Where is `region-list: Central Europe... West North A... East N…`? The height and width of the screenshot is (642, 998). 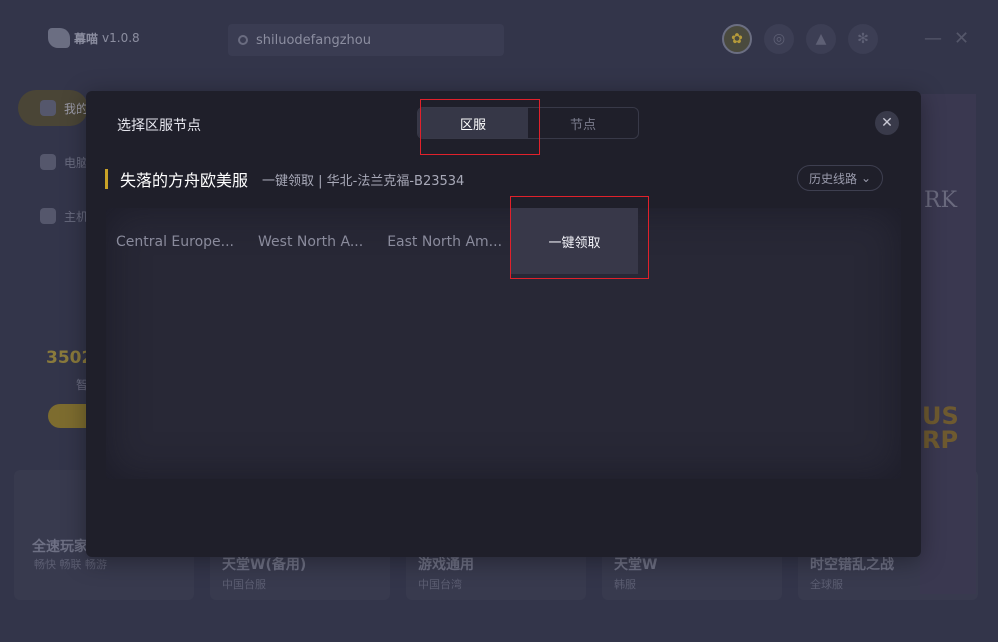 region-list: Central Europe... West North A... East N… is located at coordinates (309, 242).